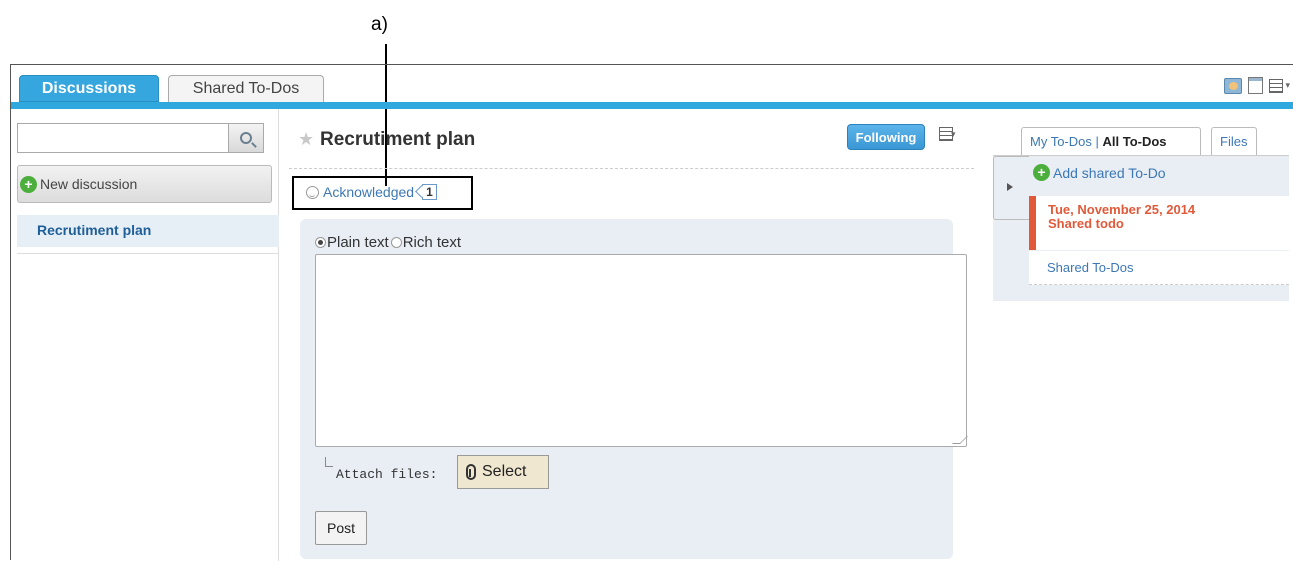  I want to click on select-files-button: Select, so click(503, 472).